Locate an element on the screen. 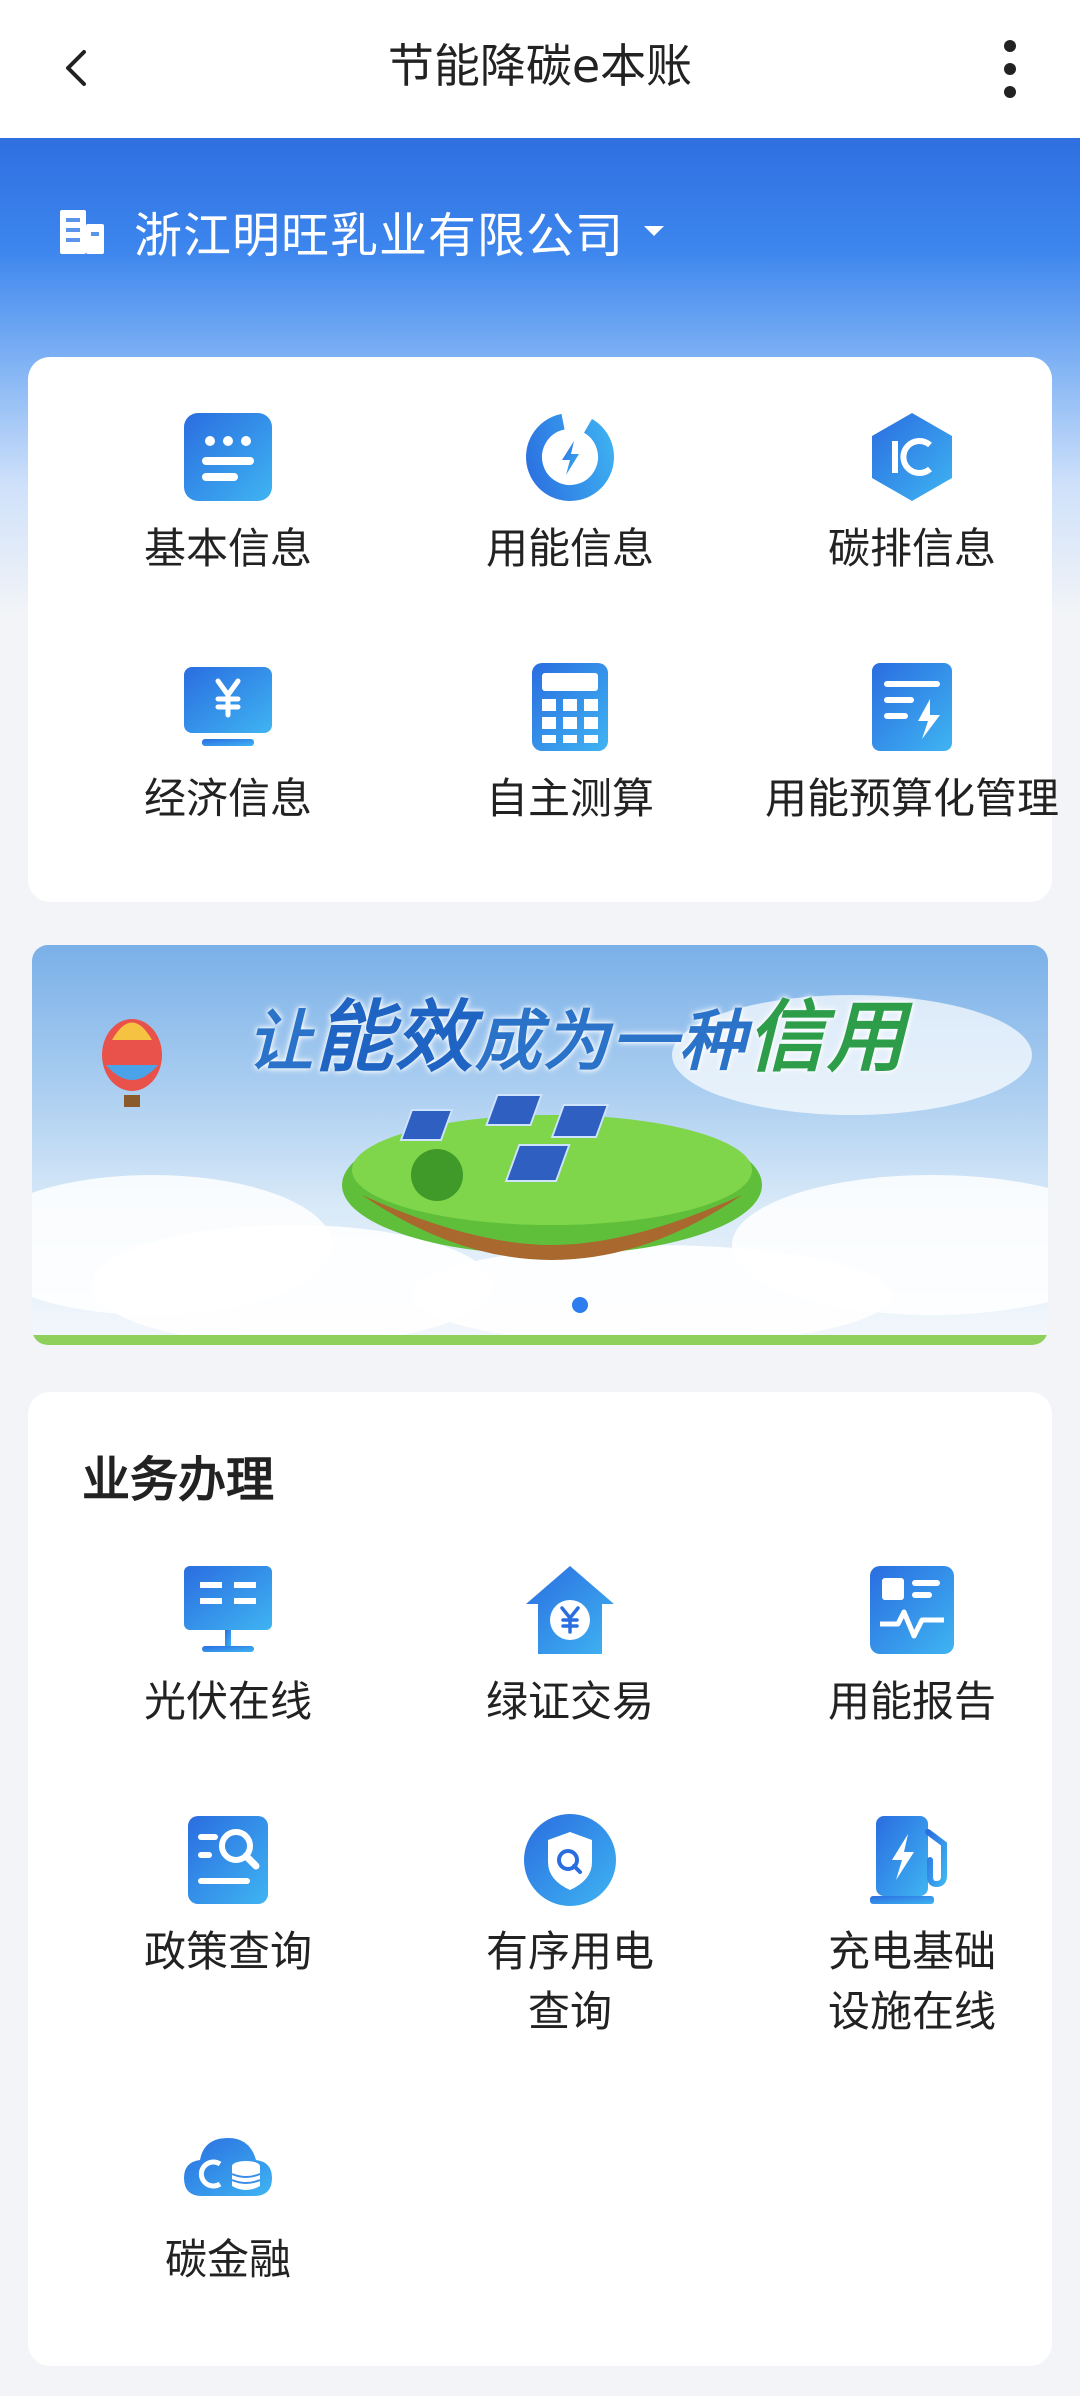 Image resolution: width=1080 pixels, height=2396 pixels. green-cert-house-icon is located at coordinates (570, 1610).